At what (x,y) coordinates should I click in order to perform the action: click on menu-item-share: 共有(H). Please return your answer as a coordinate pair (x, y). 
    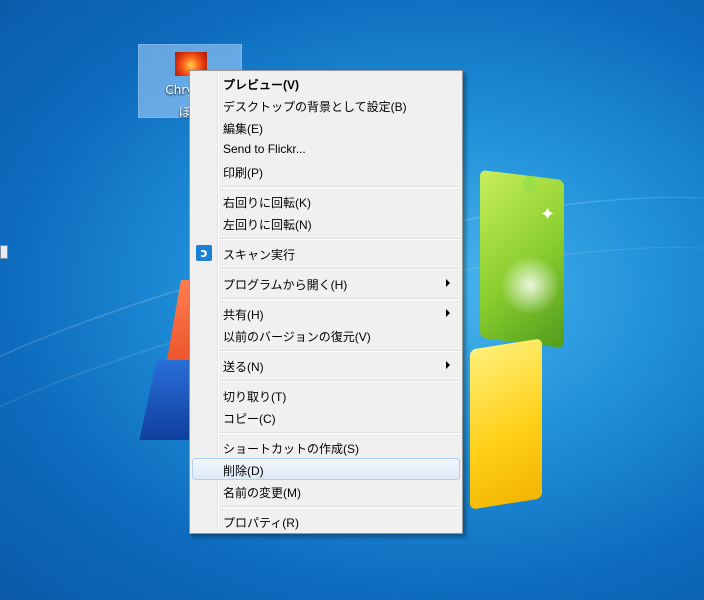
    Looking at the image, I should click on (326, 313).